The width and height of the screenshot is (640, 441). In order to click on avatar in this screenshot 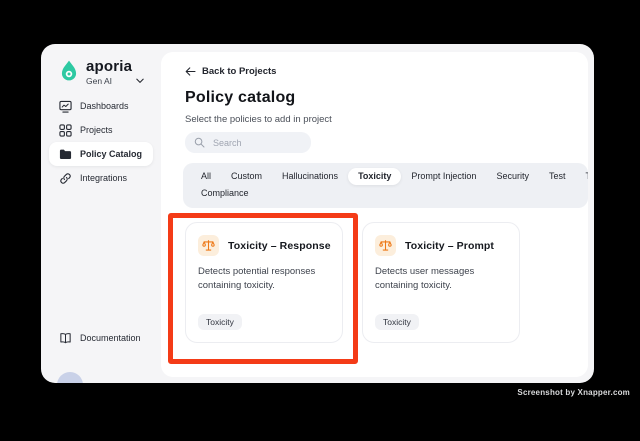, I will do `click(70, 377)`.